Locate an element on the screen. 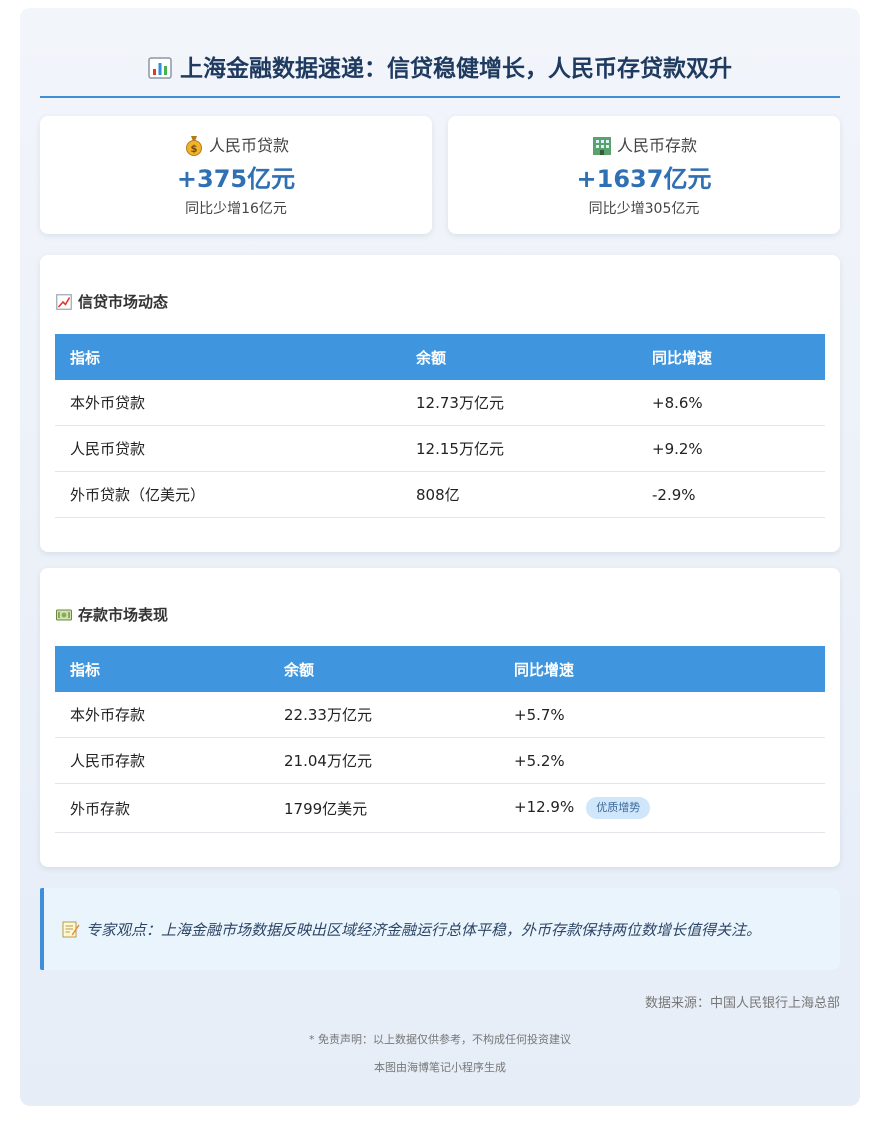  trend-chart-icon is located at coordinates (64, 302).